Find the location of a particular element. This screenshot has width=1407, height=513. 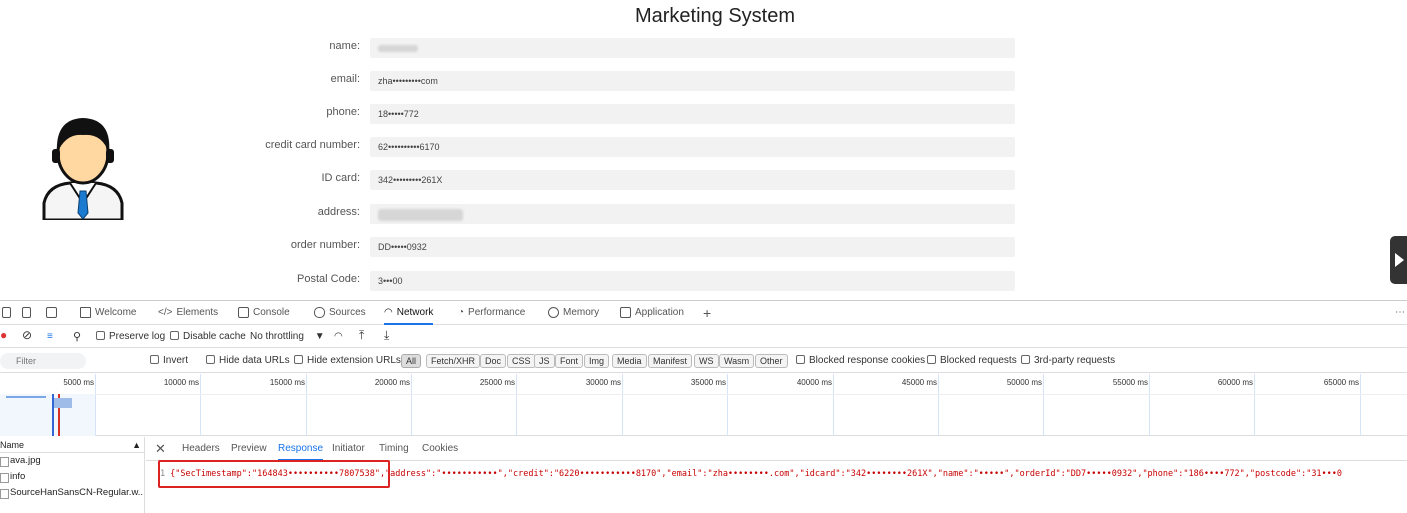

name-label: name: is located at coordinates (344, 46).